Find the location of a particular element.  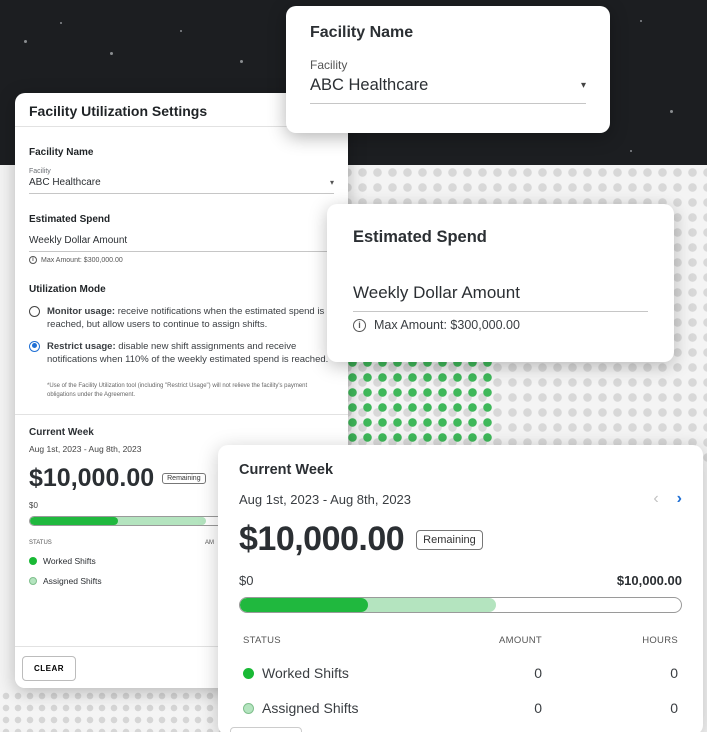

facility-name-card: Facility Name Facility ABC Healthcare ▾ is located at coordinates (448, 69).